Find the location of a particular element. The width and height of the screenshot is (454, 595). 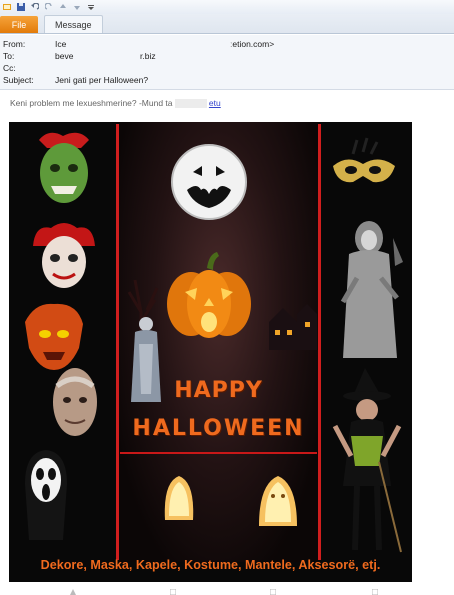

old-man-mask-icon is located at coordinates (75, 402).